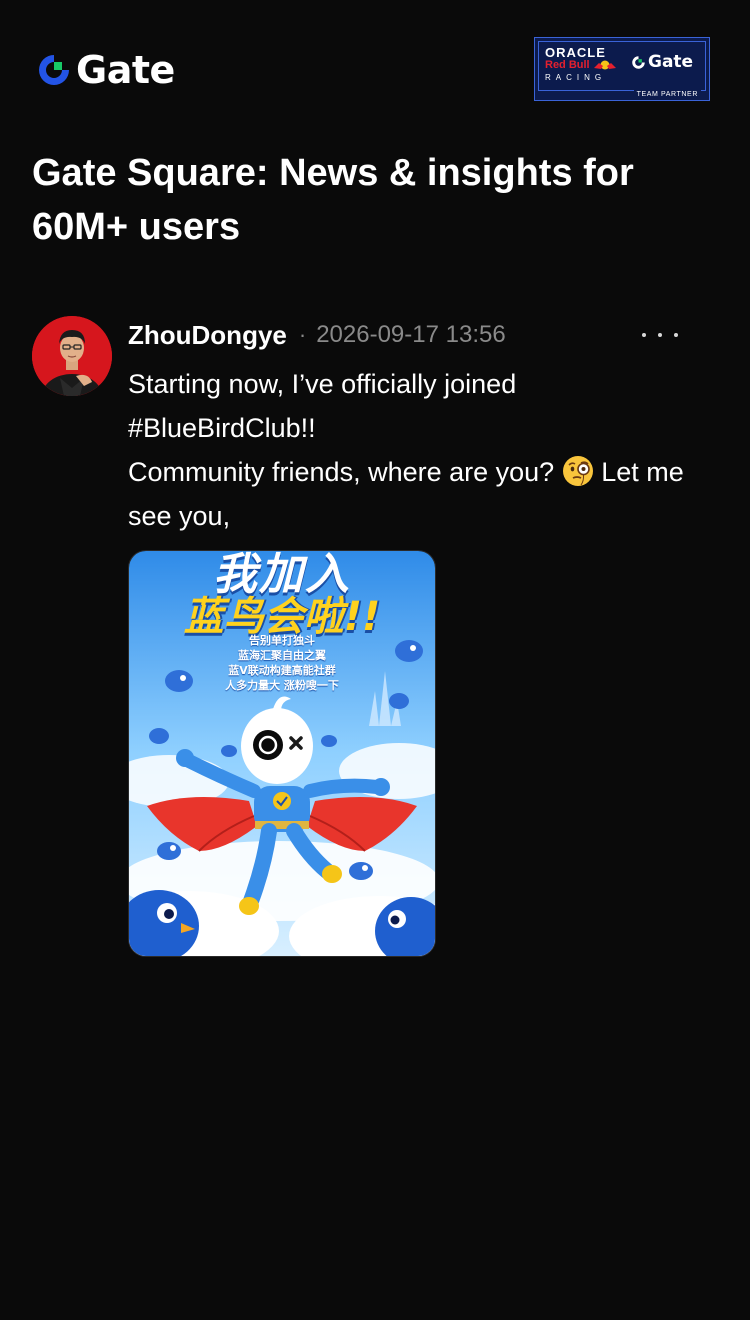 The height and width of the screenshot is (1320, 750). What do you see at coordinates (322, 384) in the screenshot?
I see `post-line: Starting now, I’ve officially joined` at bounding box center [322, 384].